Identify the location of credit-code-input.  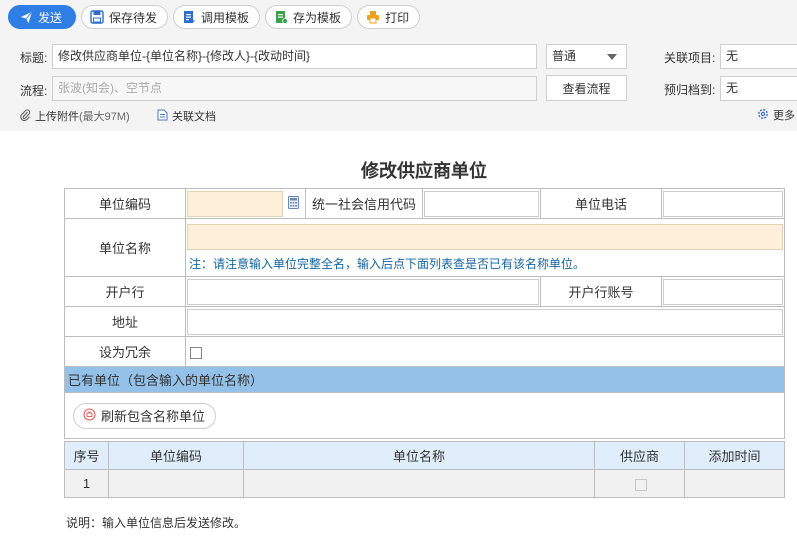
(481, 203).